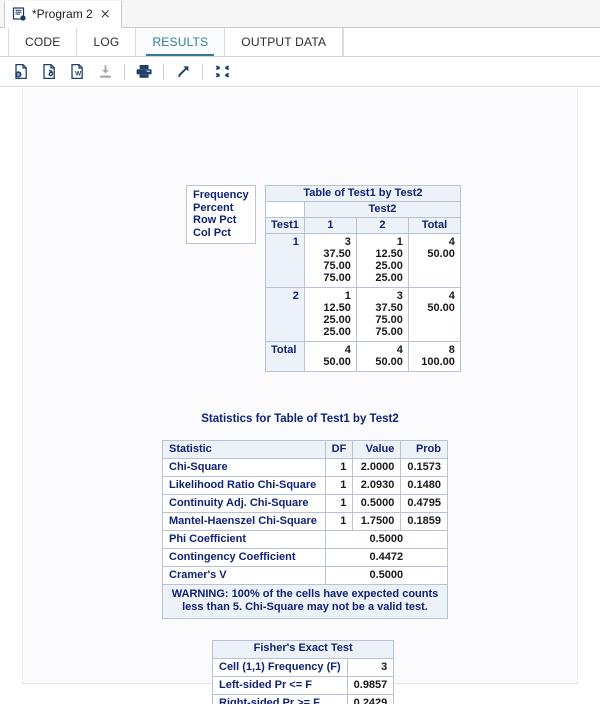 Image resolution: width=600 pixels, height=704 pixels. Describe the element at coordinates (339, 449) in the screenshot. I see `statistics-col-df: DF` at that location.